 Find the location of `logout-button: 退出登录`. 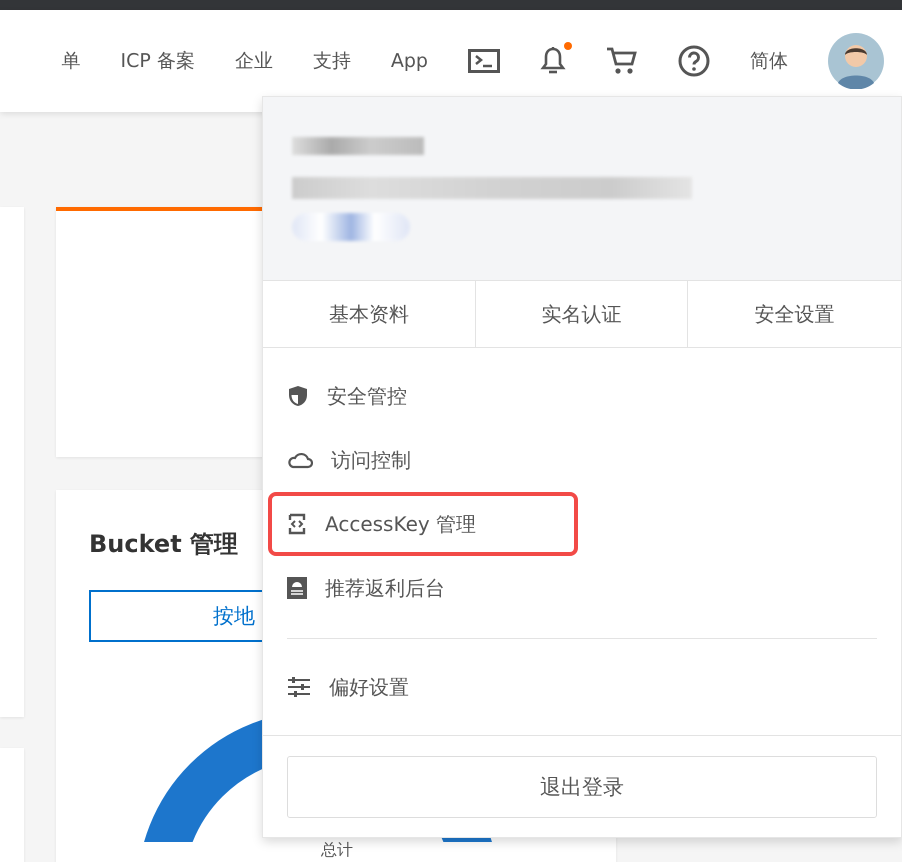

logout-button: 退出登录 is located at coordinates (582, 787).